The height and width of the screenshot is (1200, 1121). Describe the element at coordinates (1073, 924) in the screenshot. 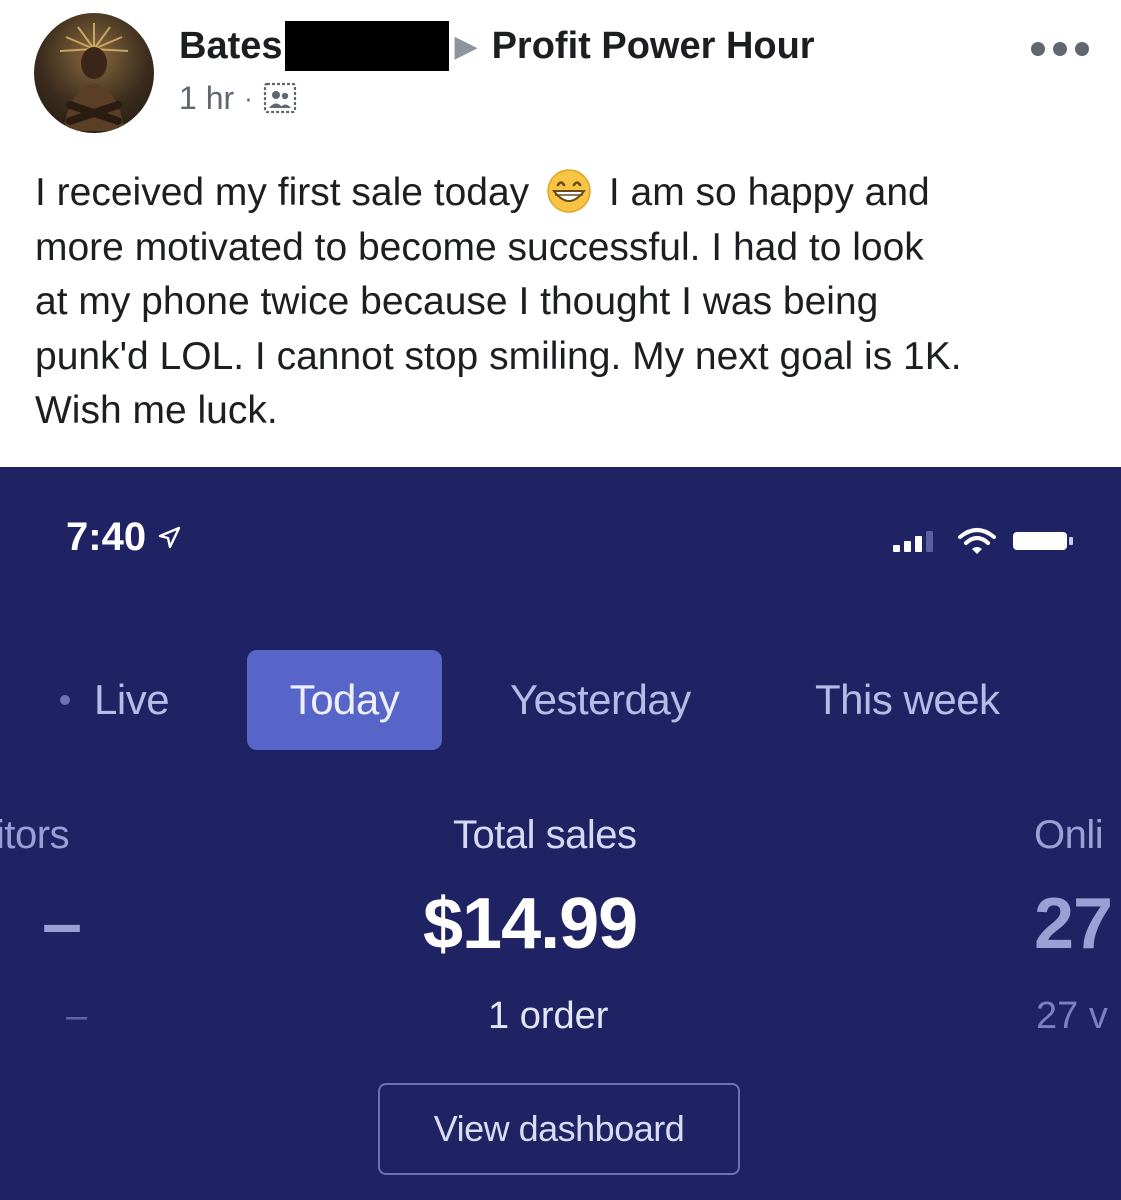

I see `online-value: 27` at that location.